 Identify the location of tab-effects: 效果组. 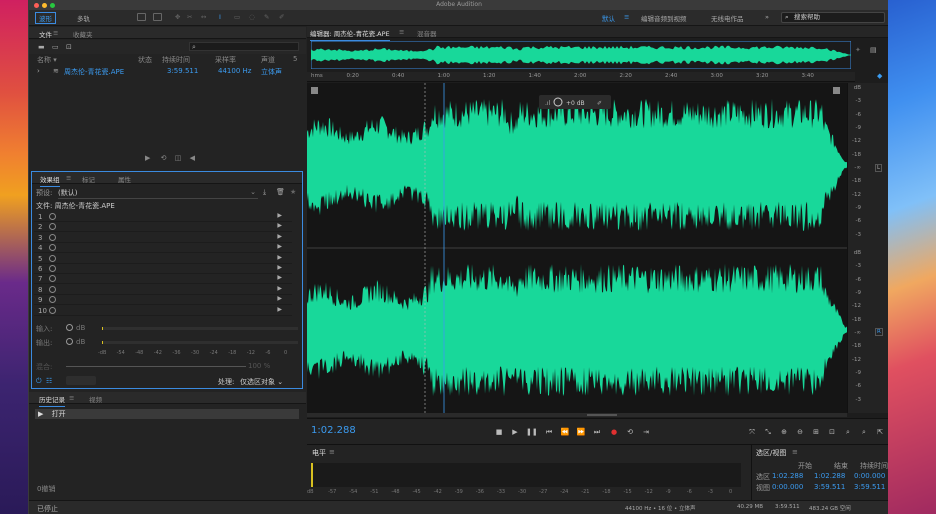
(50, 180).